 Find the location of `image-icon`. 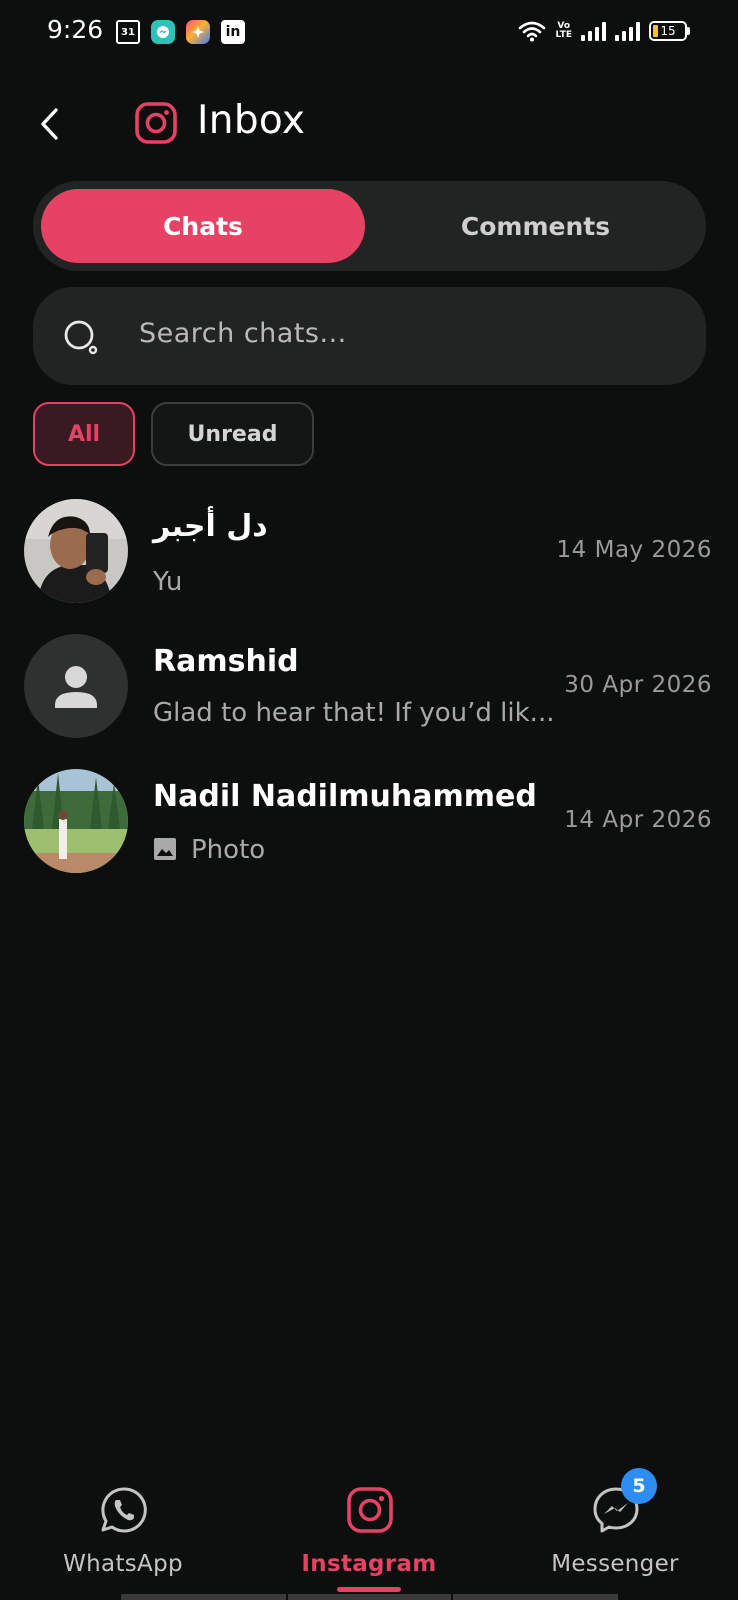

image-icon is located at coordinates (165, 849).